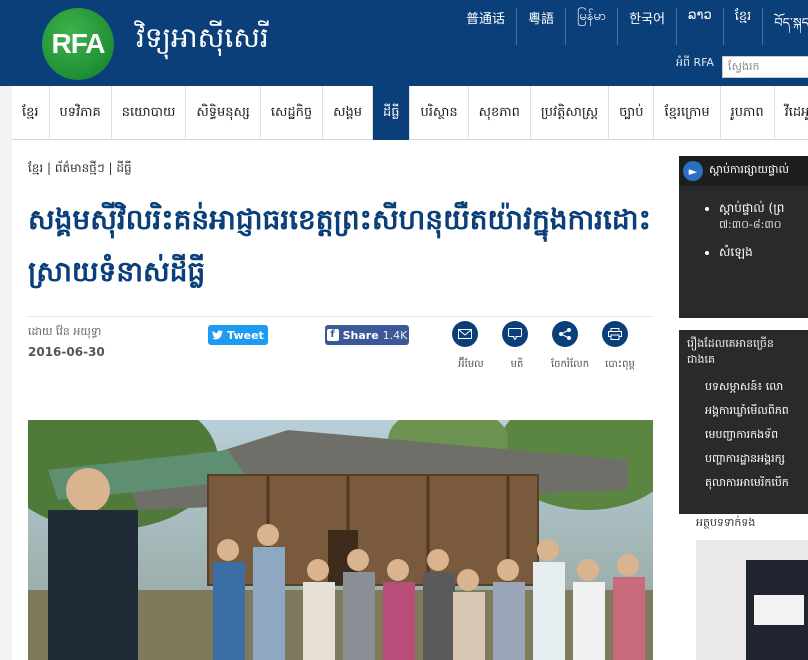 The height and width of the screenshot is (660, 808). Describe the element at coordinates (465, 334) in the screenshot. I see `email-icon` at that location.